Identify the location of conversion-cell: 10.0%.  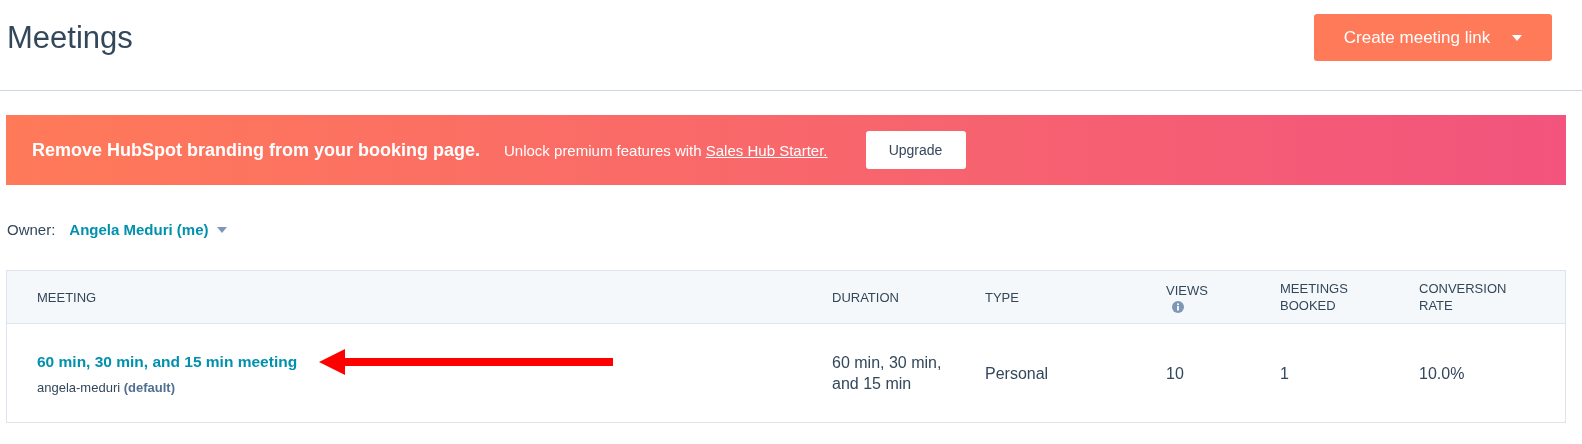
(1442, 373).